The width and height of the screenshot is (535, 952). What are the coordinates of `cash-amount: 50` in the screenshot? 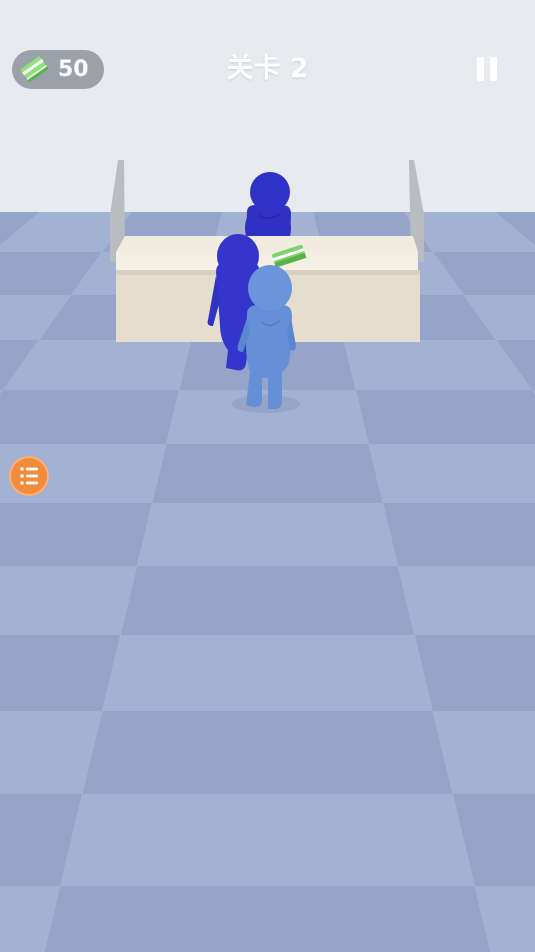 It's located at (73, 69).